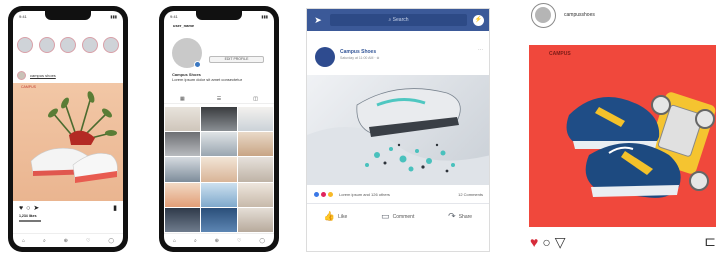 This screenshot has width=716, height=254. What do you see at coordinates (36, 208) in the screenshot?
I see `share-icon: ➤` at bounding box center [36, 208].